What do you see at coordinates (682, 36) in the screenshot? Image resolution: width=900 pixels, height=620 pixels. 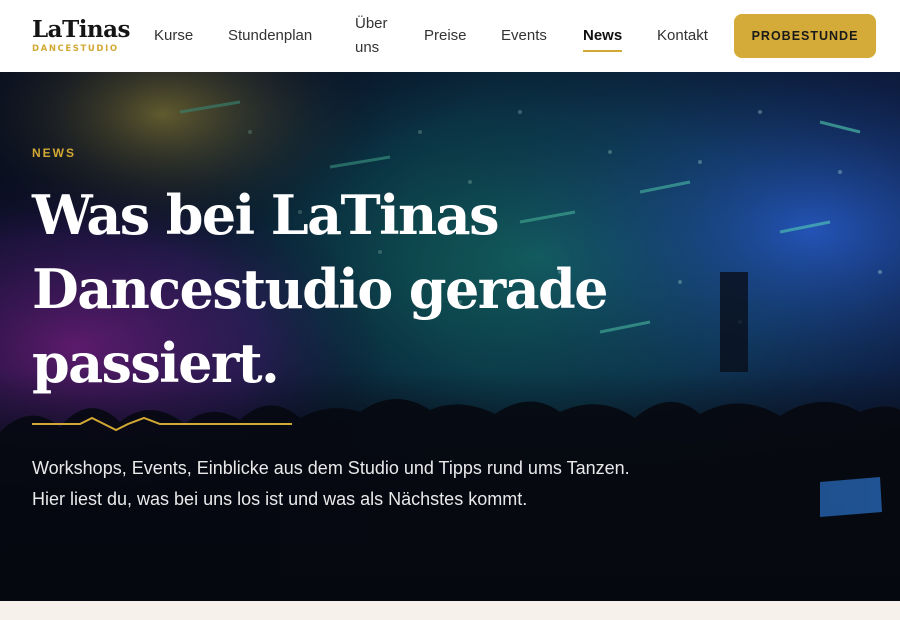 I see `nav-item-kontakt: Kontakt` at bounding box center [682, 36].